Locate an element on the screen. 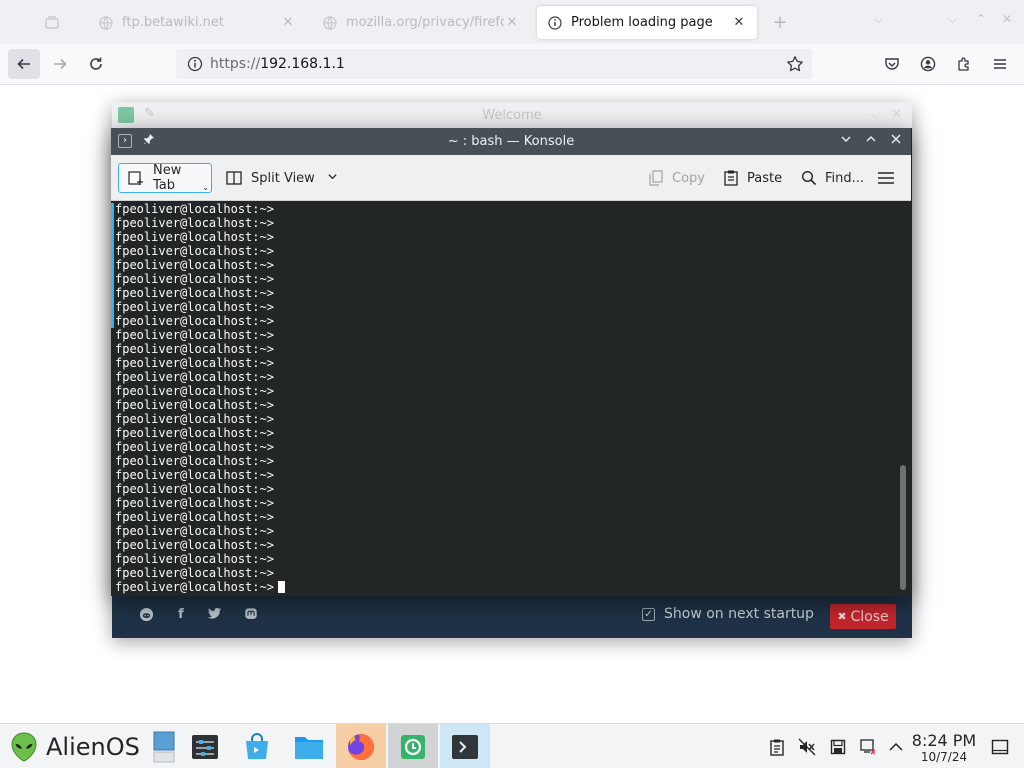 This screenshot has width=1024, height=768. mastodon-icon is located at coordinates (251, 616).